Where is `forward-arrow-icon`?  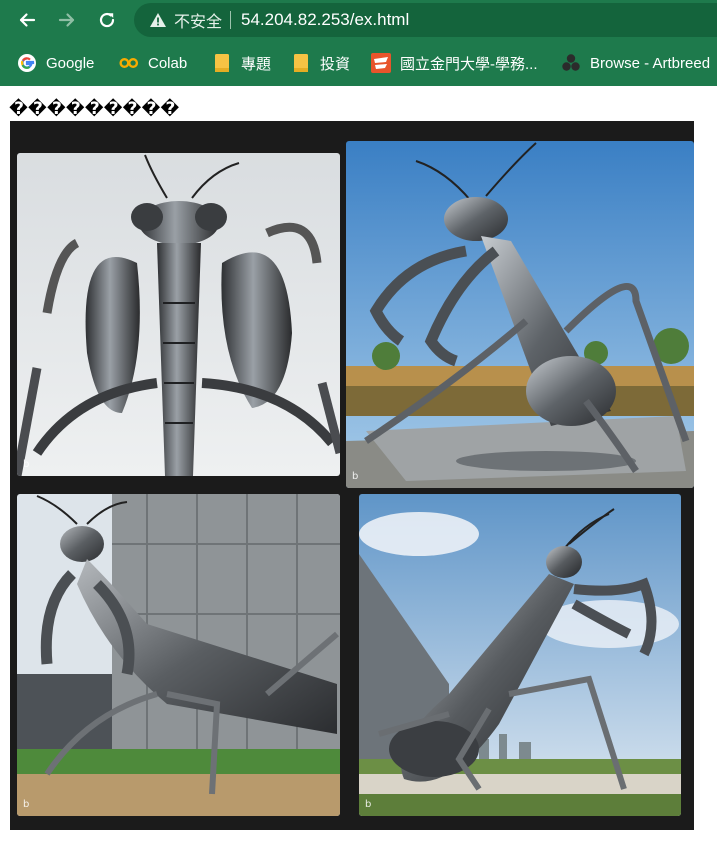
forward-arrow-icon is located at coordinates (66, 20).